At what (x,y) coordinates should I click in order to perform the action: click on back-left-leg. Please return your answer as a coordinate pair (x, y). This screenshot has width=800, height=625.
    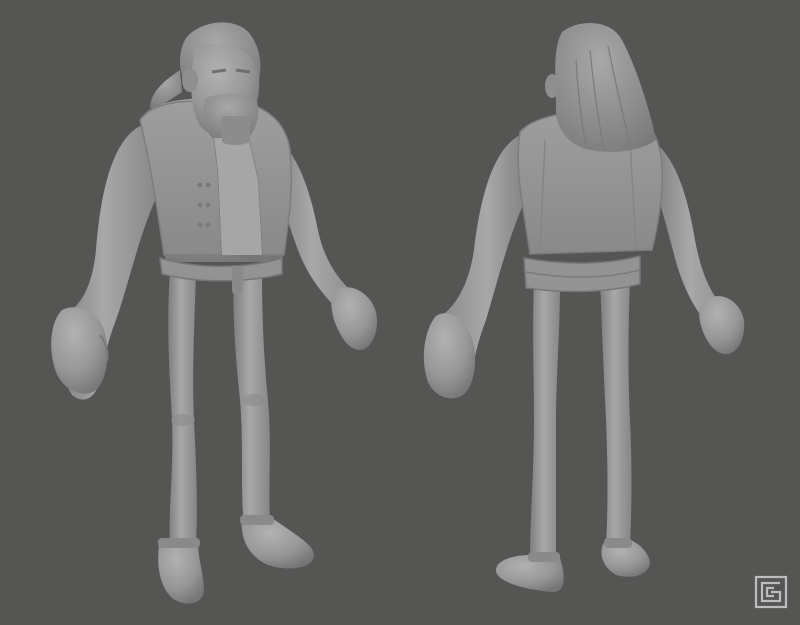
    Looking at the image, I should click on (545, 421).